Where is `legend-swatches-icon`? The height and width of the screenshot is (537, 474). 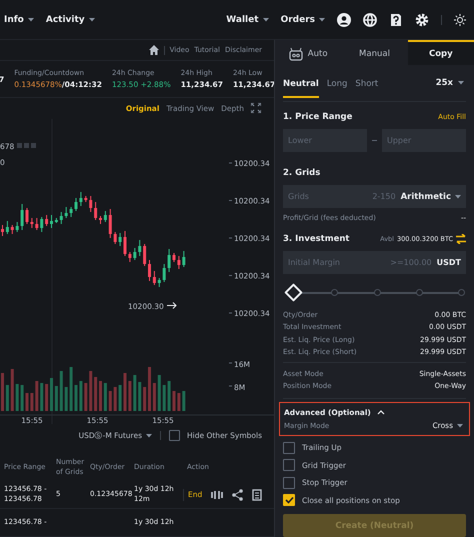
legend-swatches-icon is located at coordinates (26, 145).